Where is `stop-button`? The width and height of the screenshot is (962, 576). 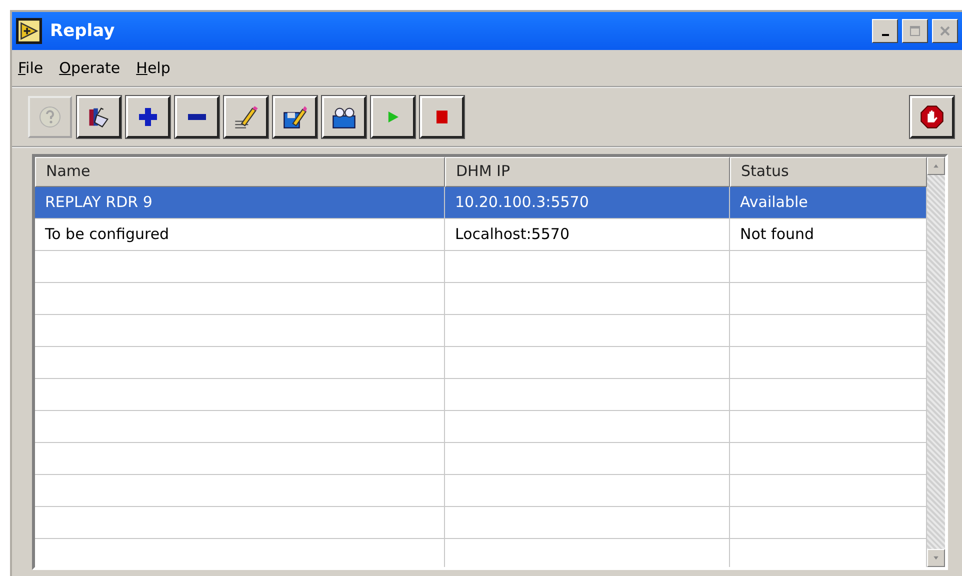 stop-button is located at coordinates (442, 117).